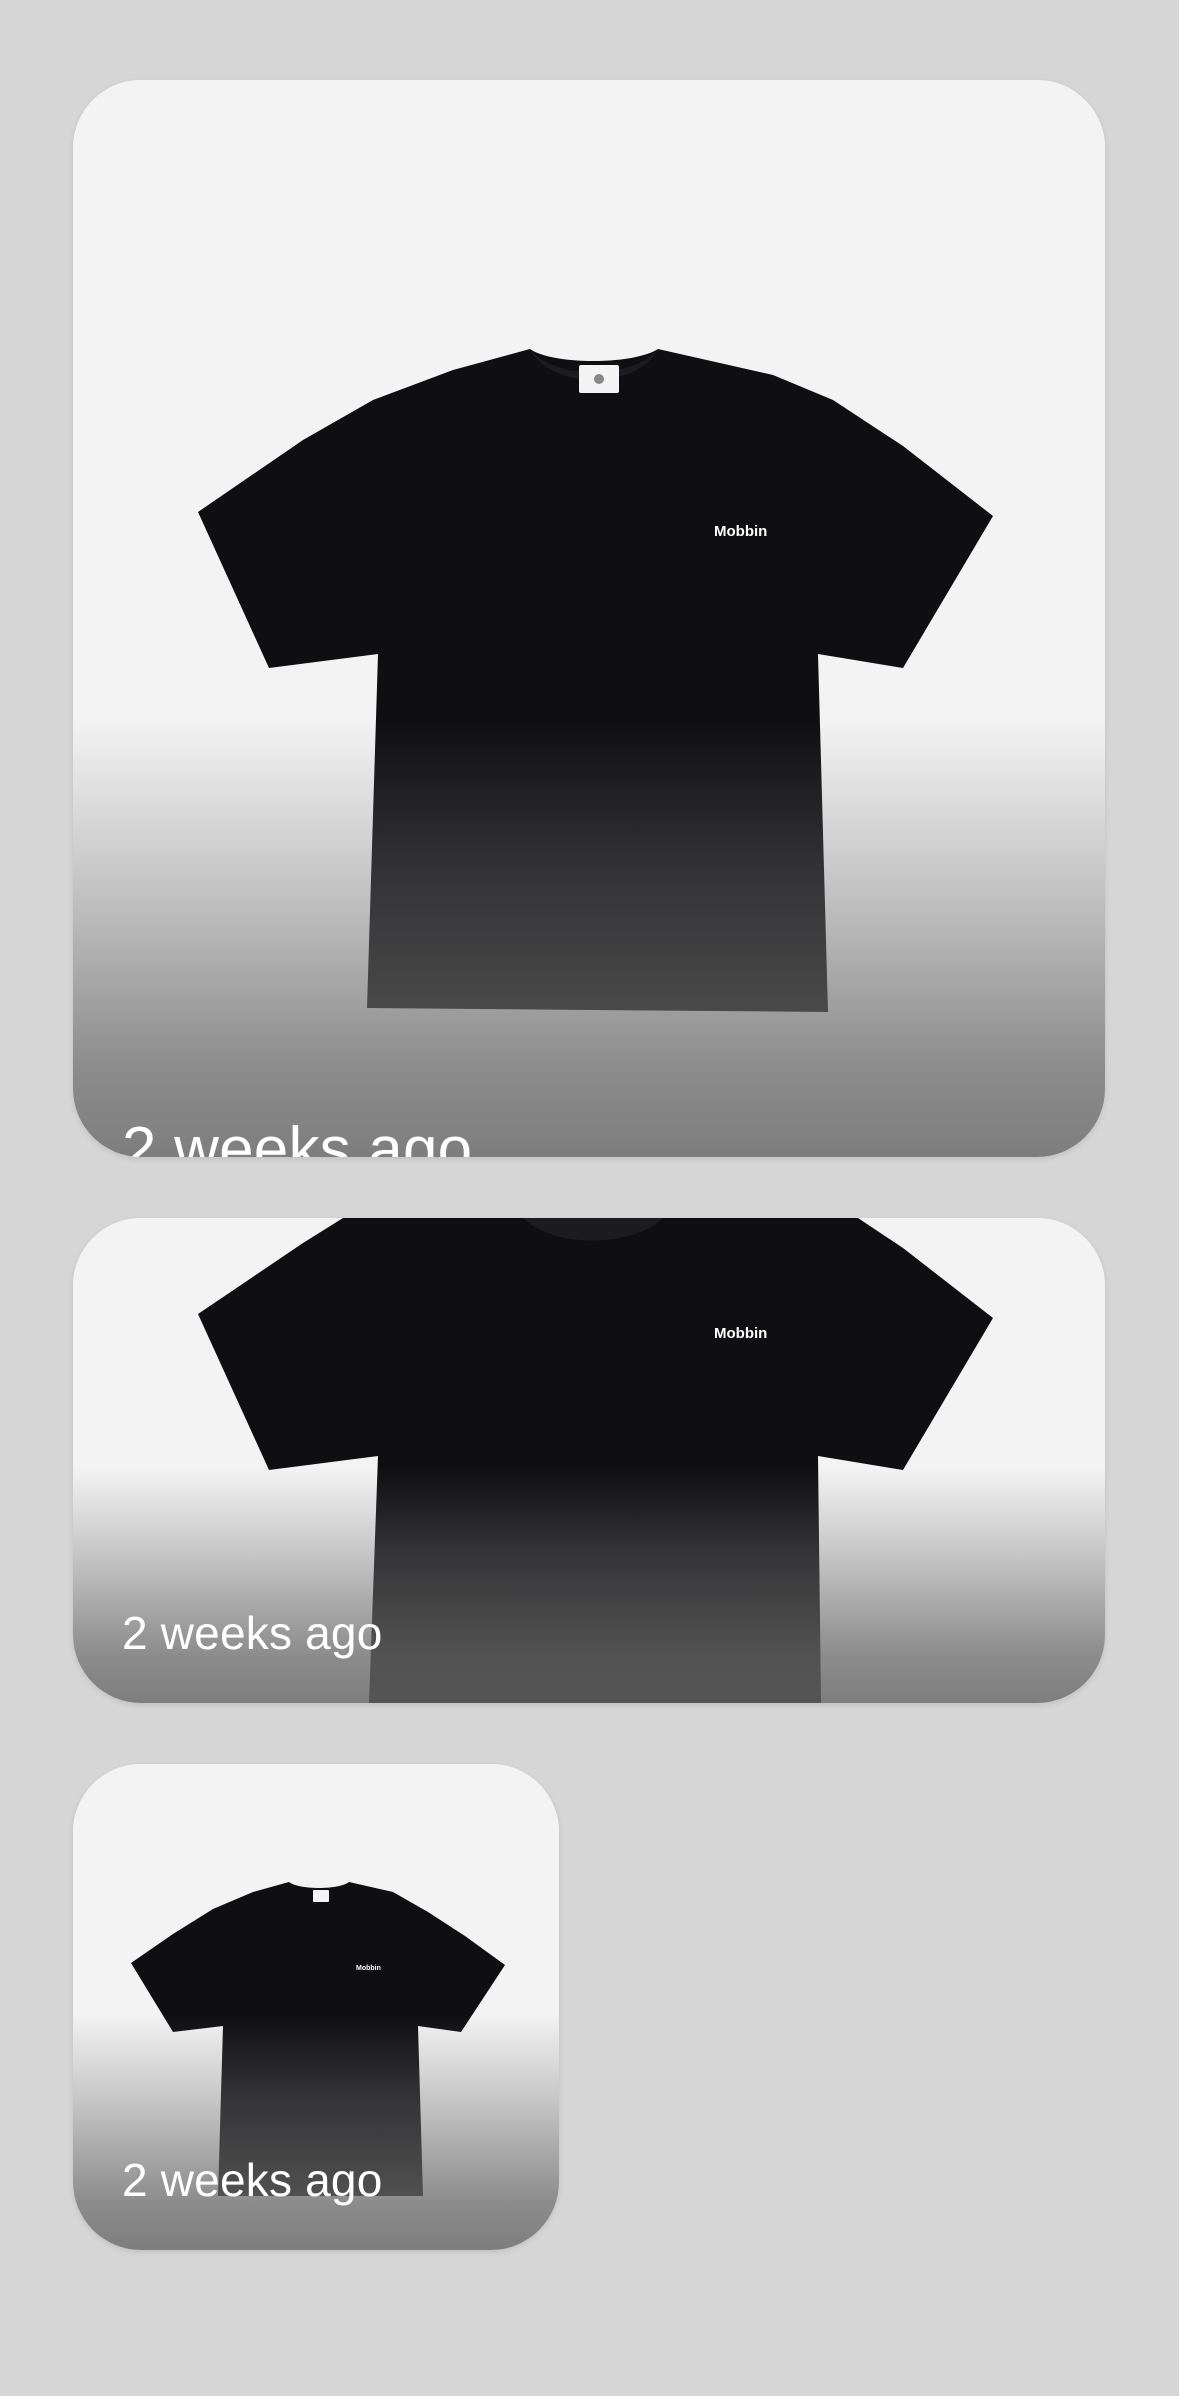 This screenshot has height=2396, width=1179. What do you see at coordinates (316, 2007) in the screenshot?
I see `photo-card: Mobbin 2 weeks ago` at bounding box center [316, 2007].